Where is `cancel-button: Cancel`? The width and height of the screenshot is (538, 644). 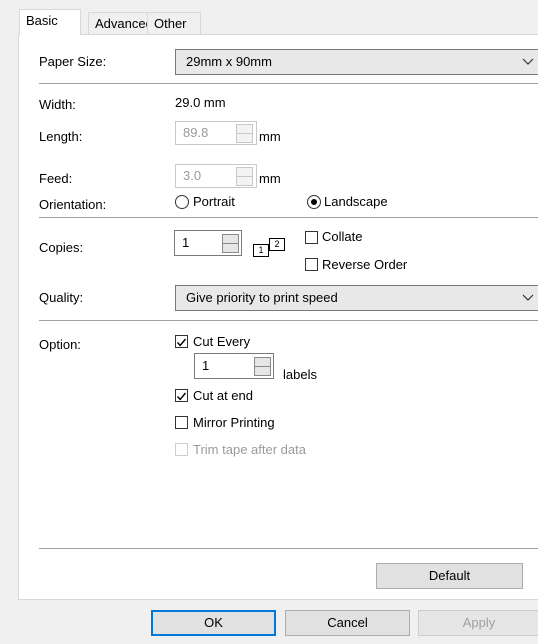 cancel-button: Cancel is located at coordinates (347, 623).